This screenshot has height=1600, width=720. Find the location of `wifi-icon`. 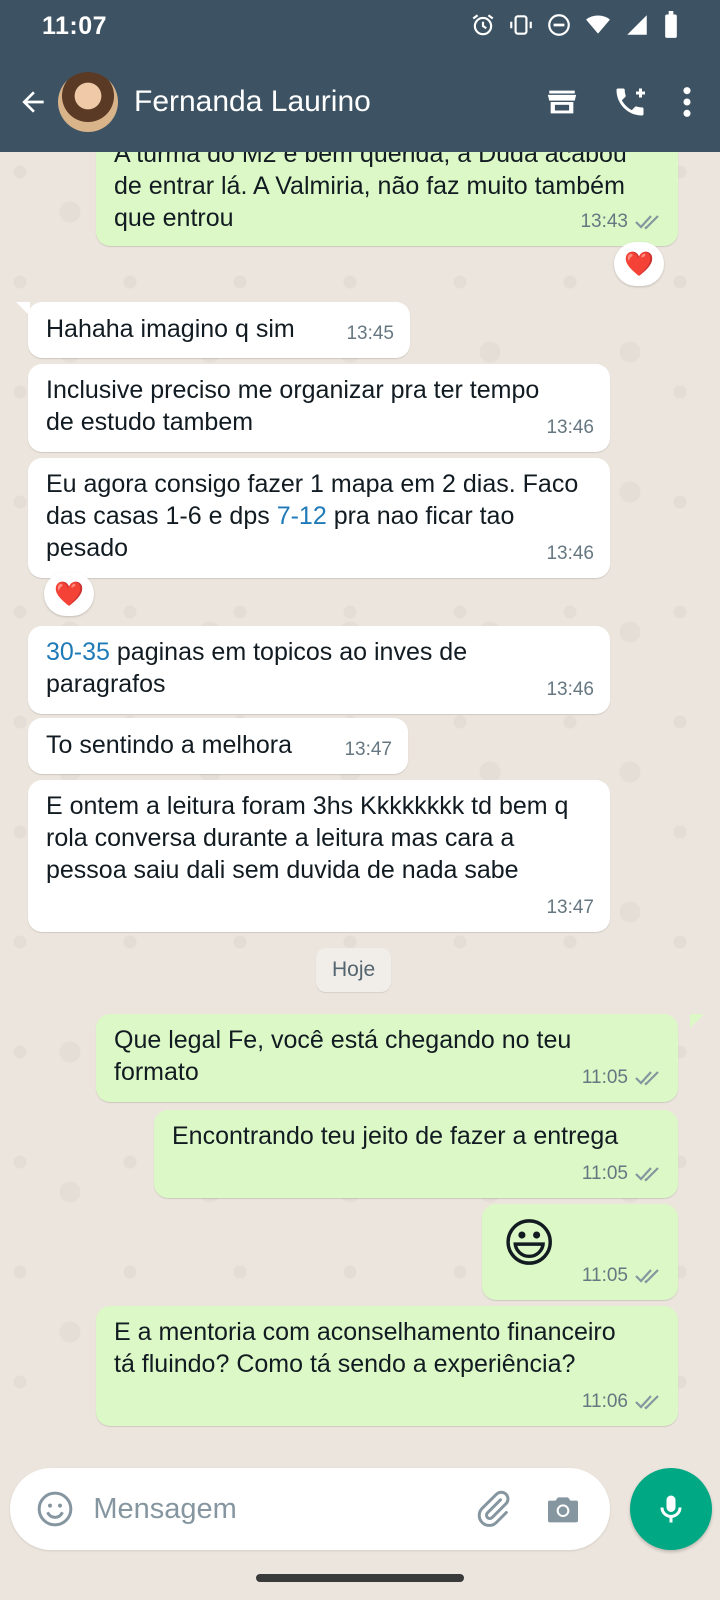

wifi-icon is located at coordinates (598, 25).